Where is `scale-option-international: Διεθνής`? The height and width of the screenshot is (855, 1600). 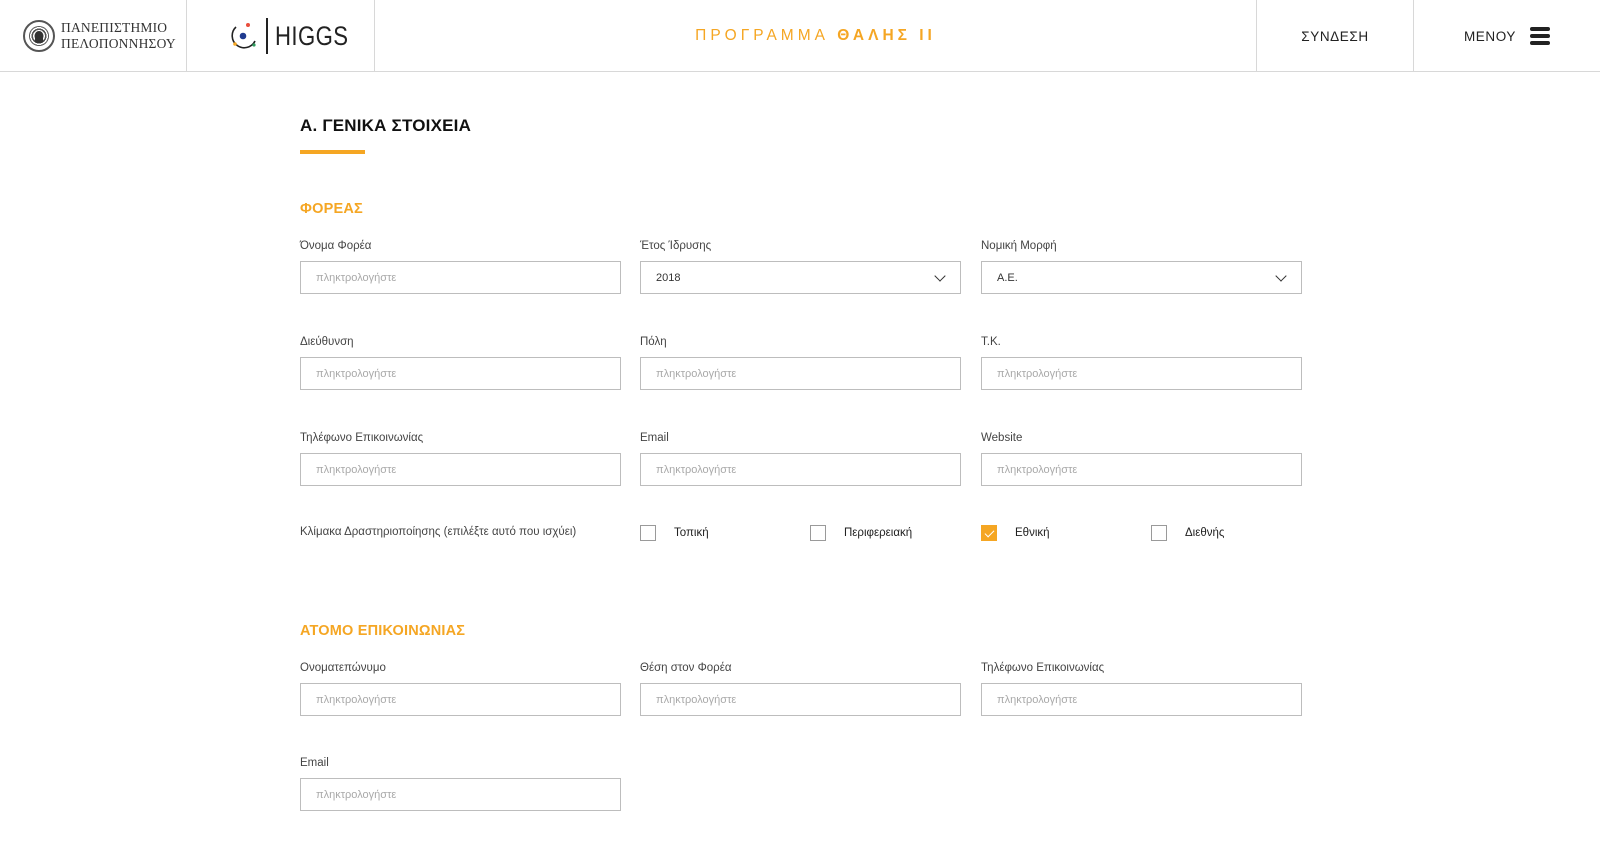
scale-option-international: Διεθνής is located at coordinates (1187, 533).